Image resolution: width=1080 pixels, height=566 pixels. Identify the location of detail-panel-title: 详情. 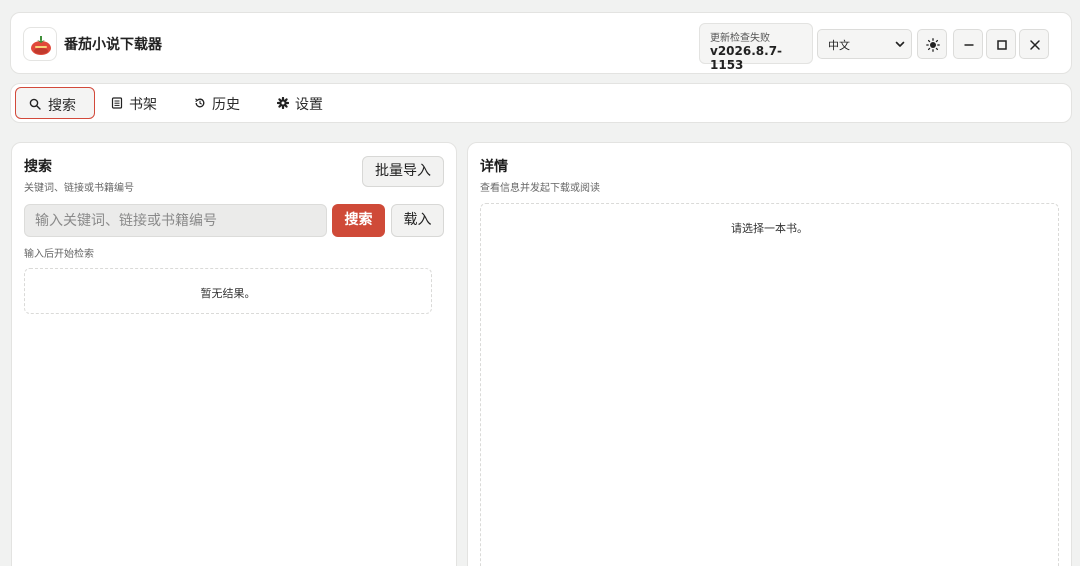
(494, 167).